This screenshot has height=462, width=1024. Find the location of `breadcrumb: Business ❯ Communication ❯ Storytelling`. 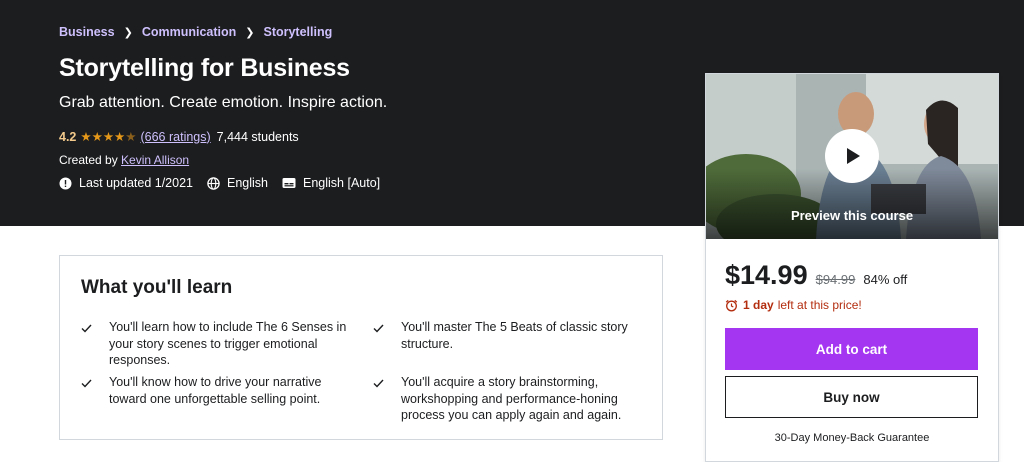

breadcrumb: Business ❯ Communication ❯ Storytelling is located at coordinates (195, 32).